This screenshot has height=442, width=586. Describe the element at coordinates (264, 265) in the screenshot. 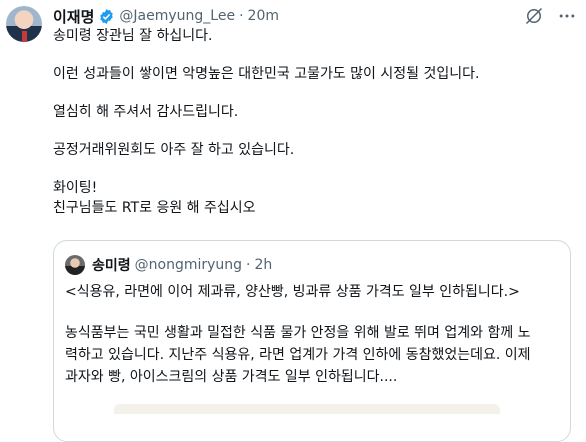

I see `quoted-tweet-timestamp: 2h` at that location.